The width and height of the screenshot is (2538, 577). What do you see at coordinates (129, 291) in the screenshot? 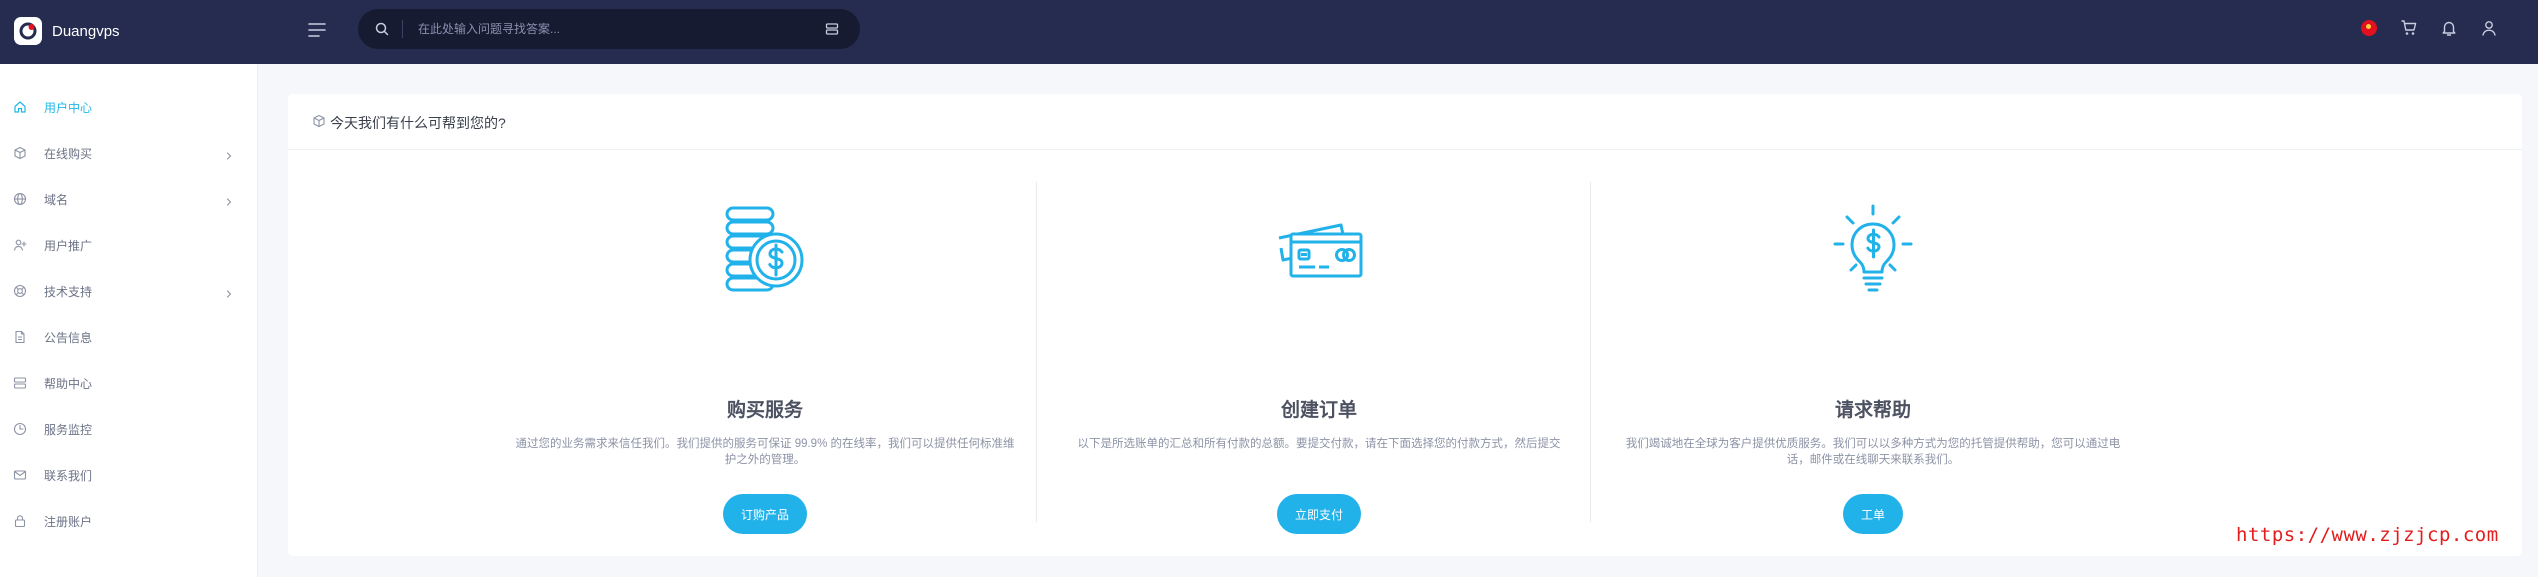
I see `sidebar-item-support: 技术支持` at bounding box center [129, 291].